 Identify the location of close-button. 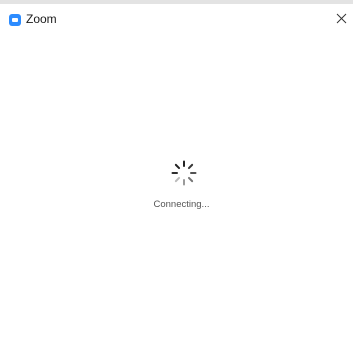
(342, 19).